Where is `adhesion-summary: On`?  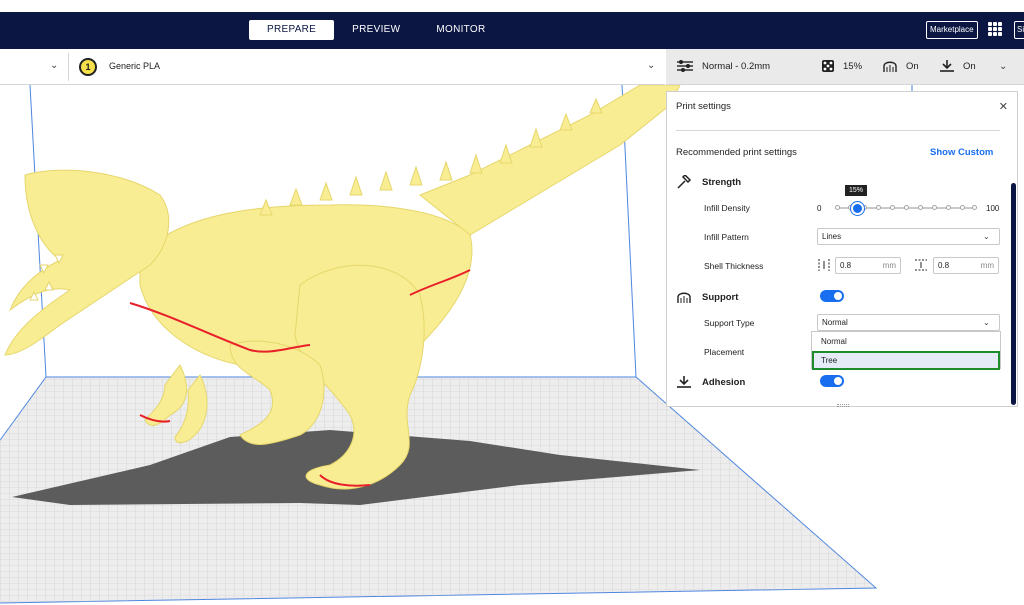
adhesion-summary: On is located at coordinates (957, 66).